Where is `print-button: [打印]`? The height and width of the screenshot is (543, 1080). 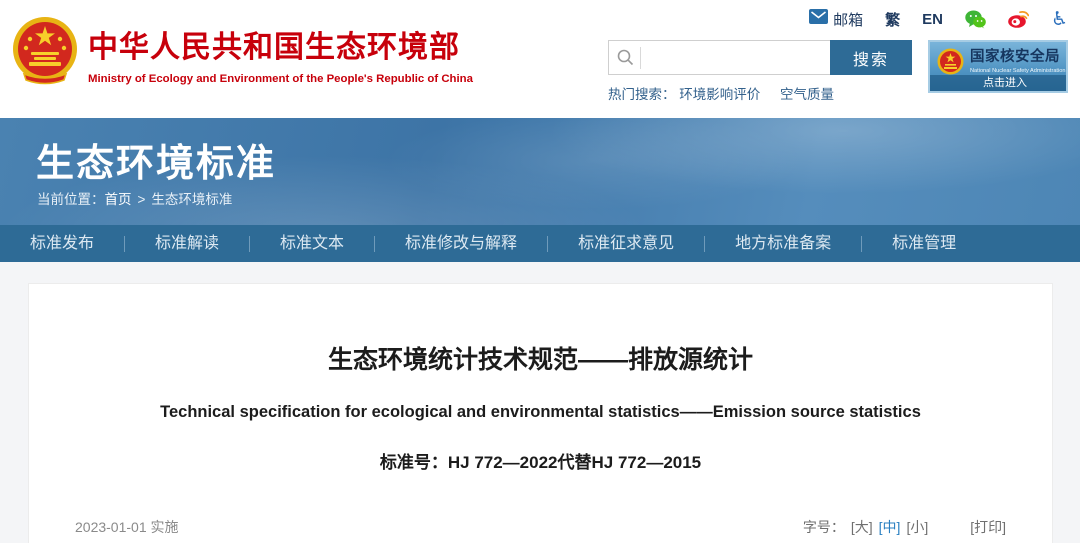
print-button: [打印] is located at coordinates (988, 527).